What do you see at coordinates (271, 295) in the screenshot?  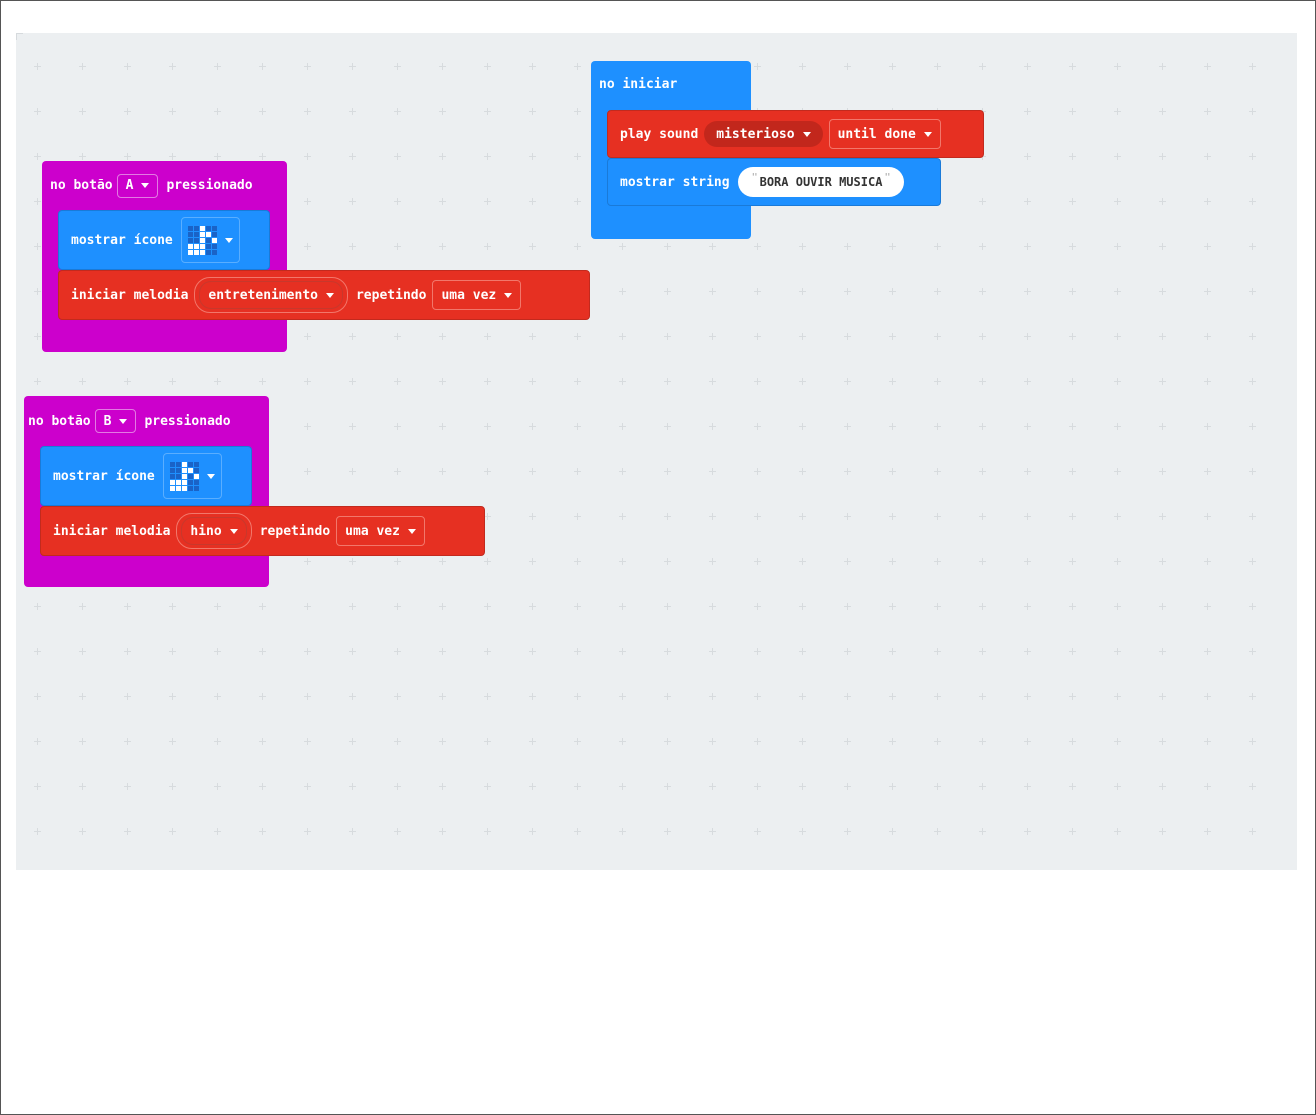 I see `melody-a-dropdown: entretenimento` at bounding box center [271, 295].